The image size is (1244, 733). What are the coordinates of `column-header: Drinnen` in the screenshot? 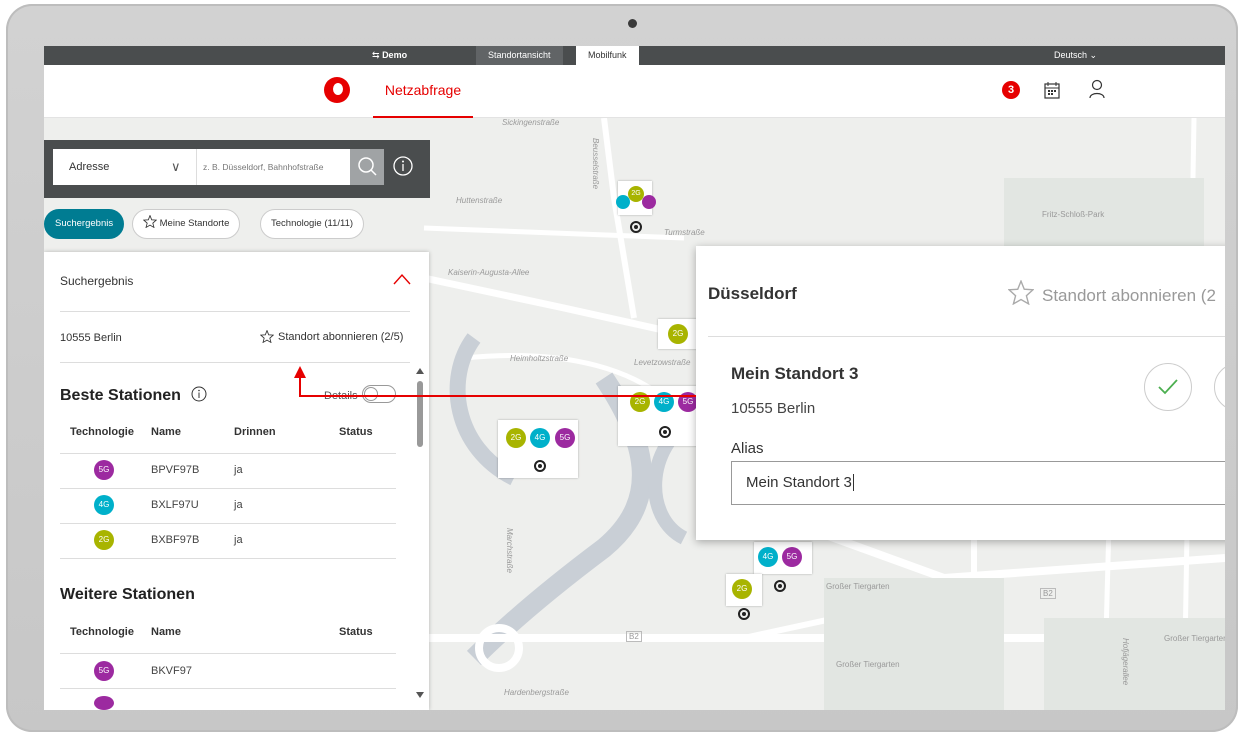 It's located at (255, 432).